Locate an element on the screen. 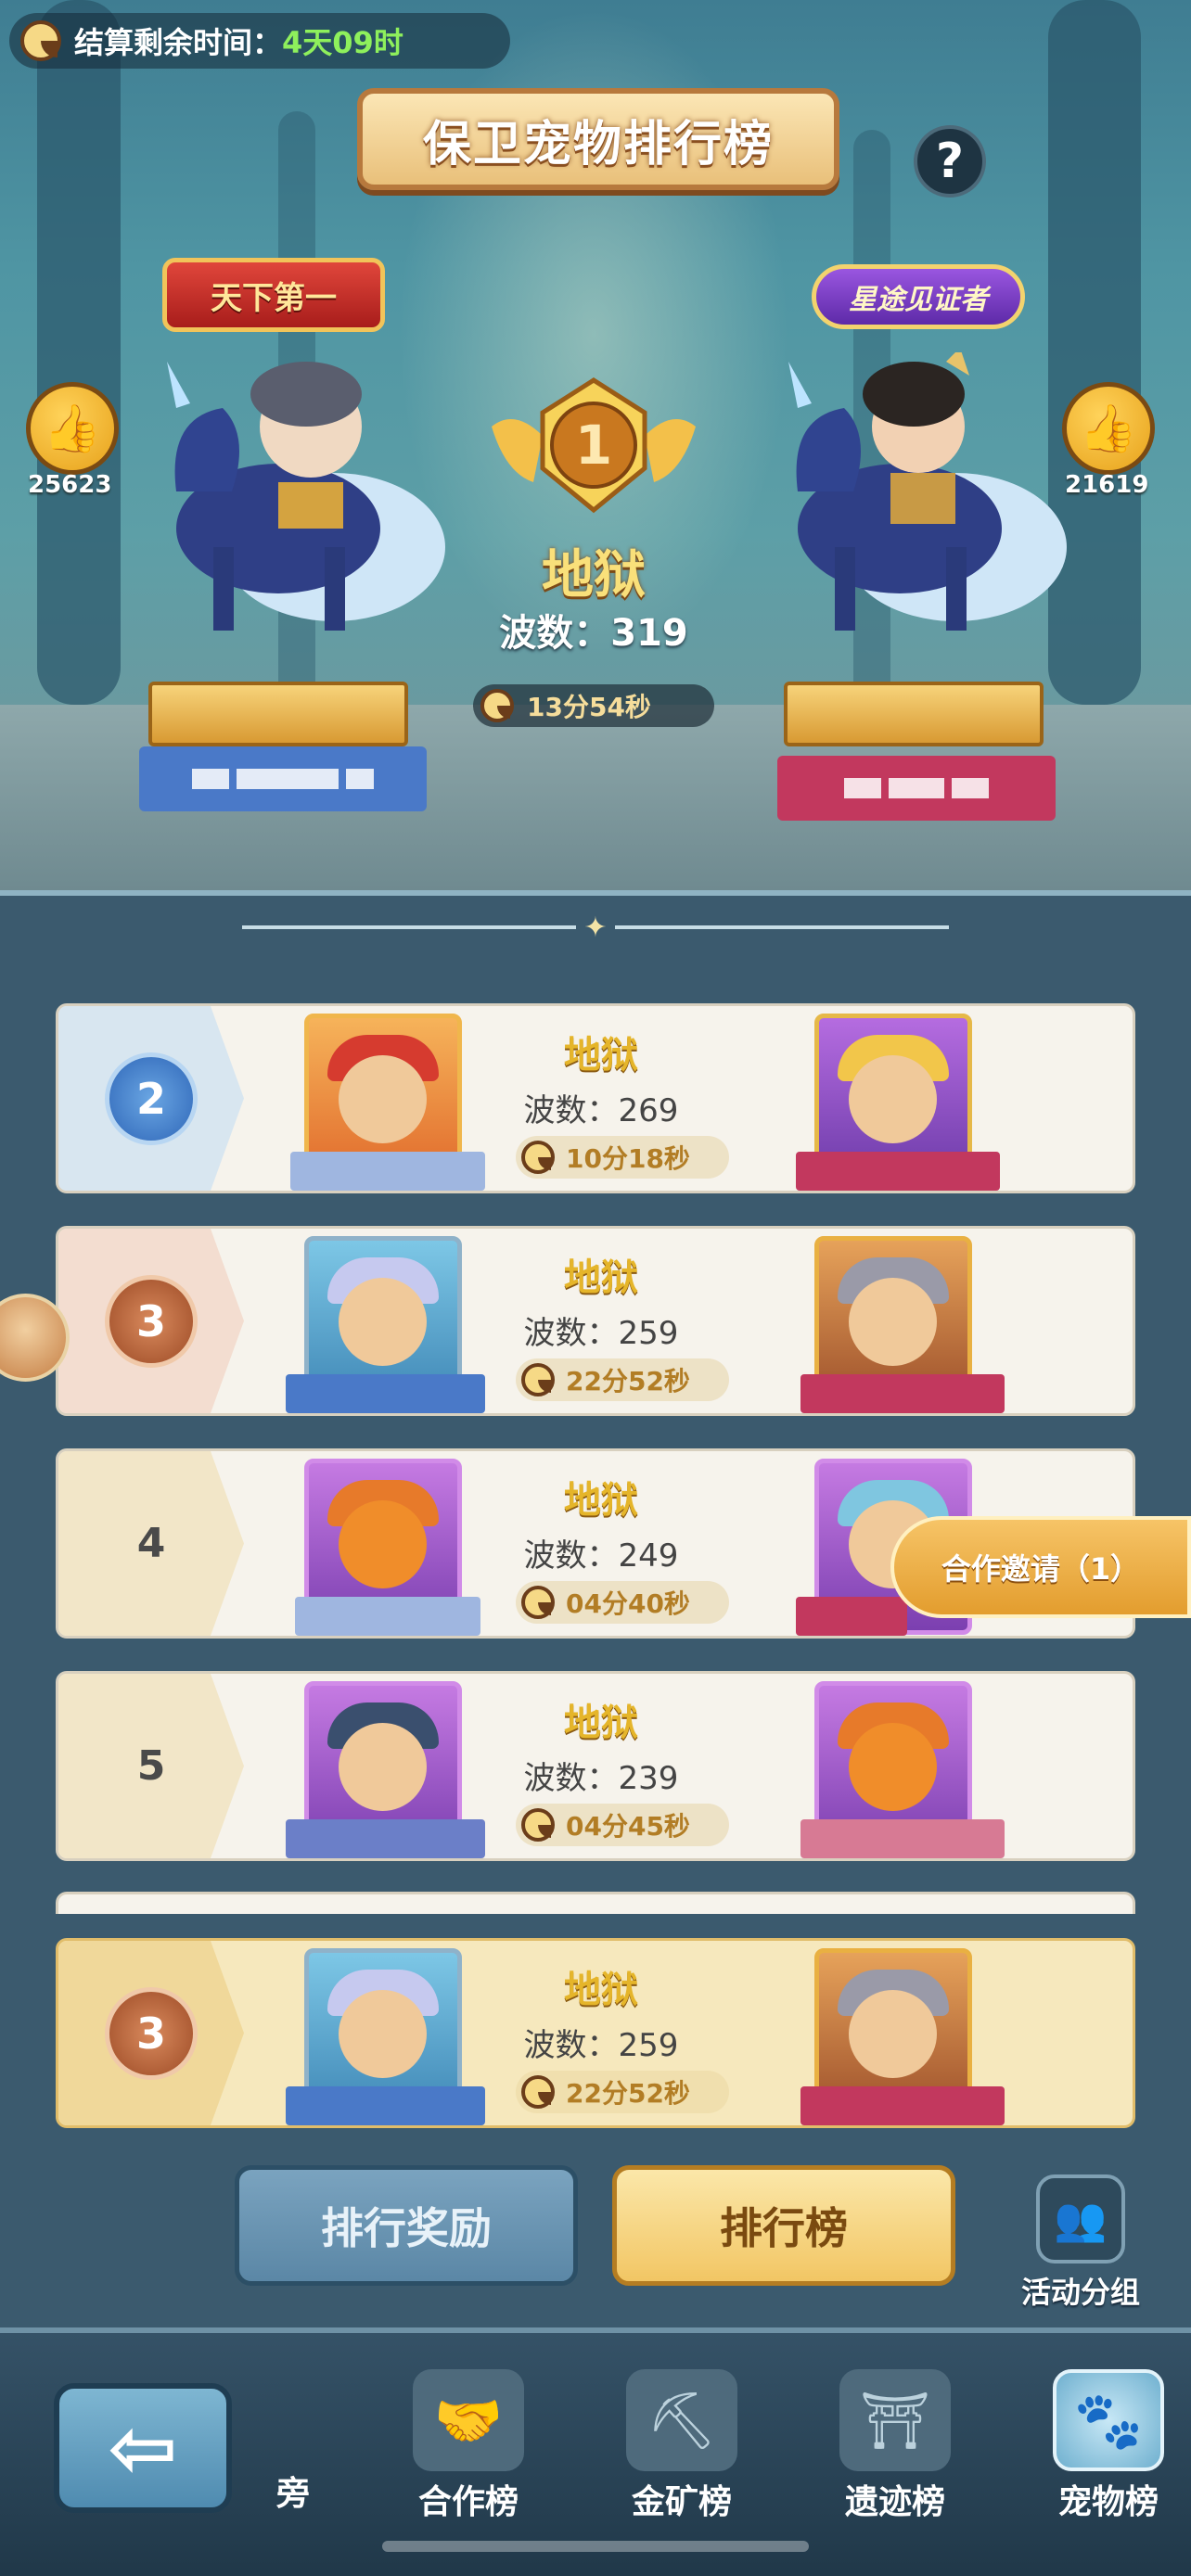 The image size is (1191, 2576). wave-count: 波数：269 is located at coordinates (601, 1110).